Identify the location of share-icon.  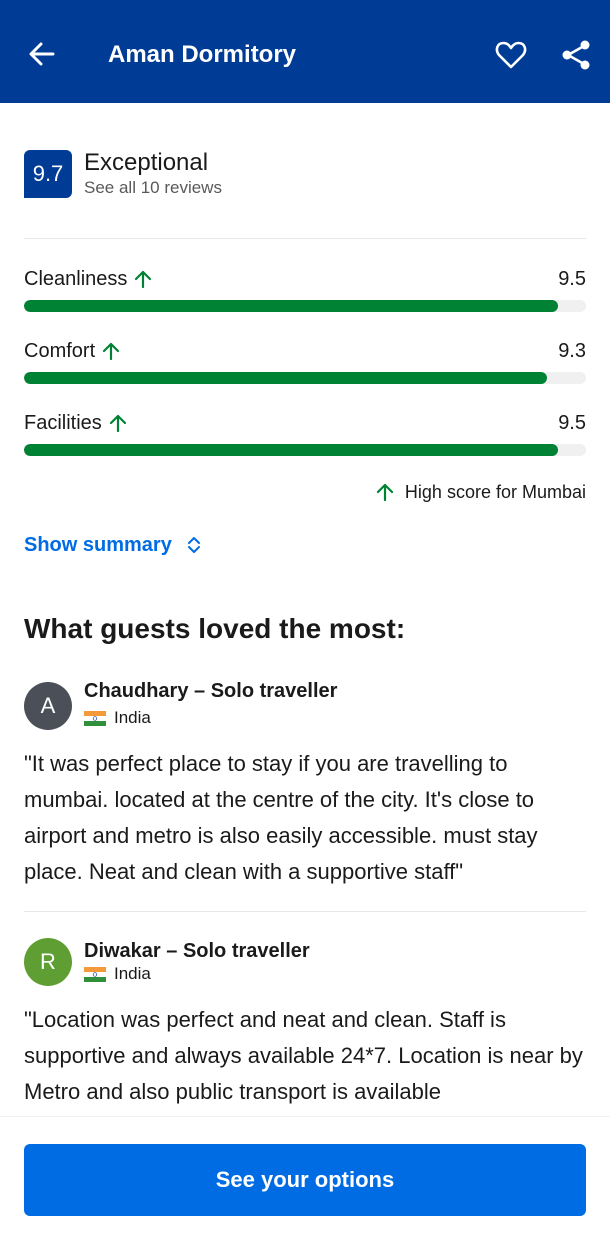
(576, 55).